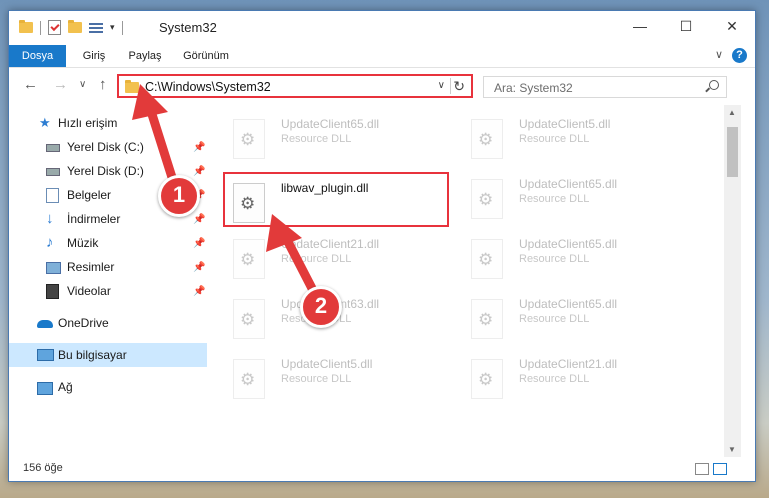 This screenshot has height=498, width=769. What do you see at coordinates (732, 449) in the screenshot?
I see `scroll-down-icon: ▼` at bounding box center [732, 449].